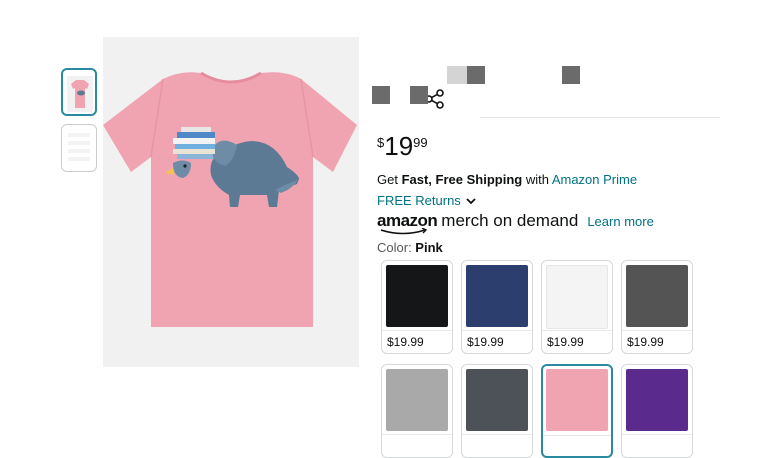 The height and width of the screenshot is (458, 767). What do you see at coordinates (389, 179) in the screenshot?
I see `shipping-prefix: Get` at bounding box center [389, 179].